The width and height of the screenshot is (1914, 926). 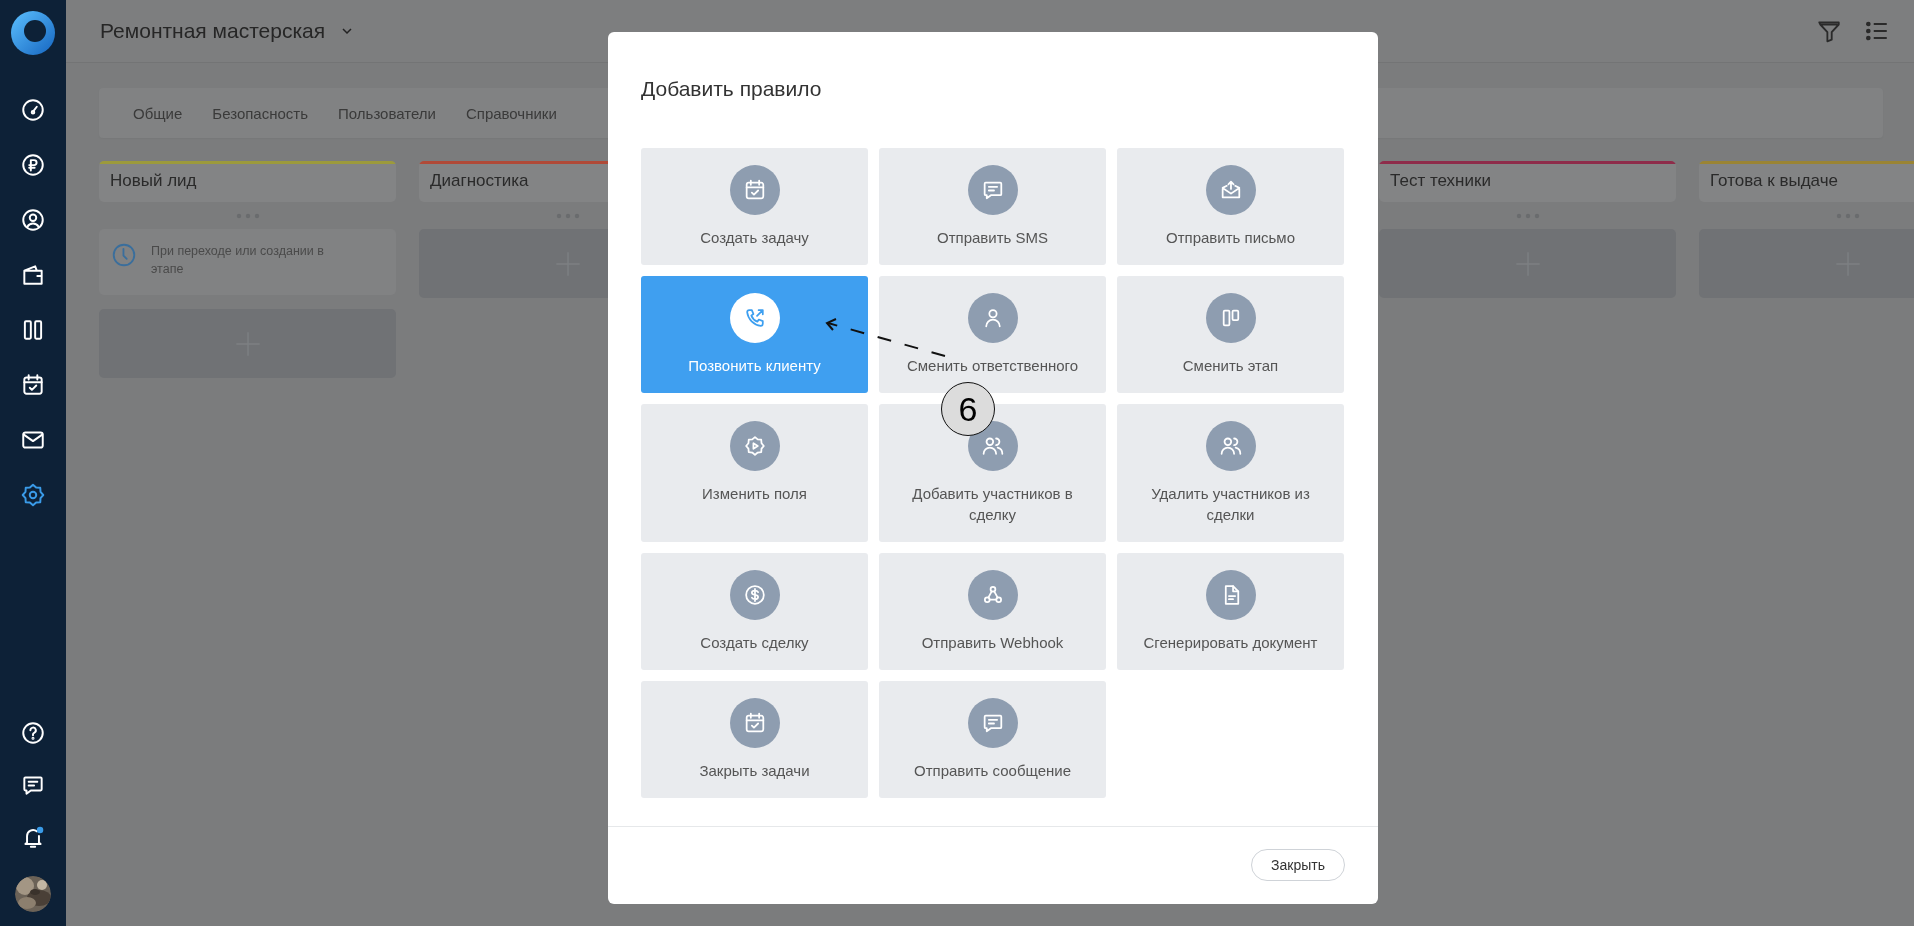 What do you see at coordinates (754, 446) in the screenshot?
I see `gear-icon` at bounding box center [754, 446].